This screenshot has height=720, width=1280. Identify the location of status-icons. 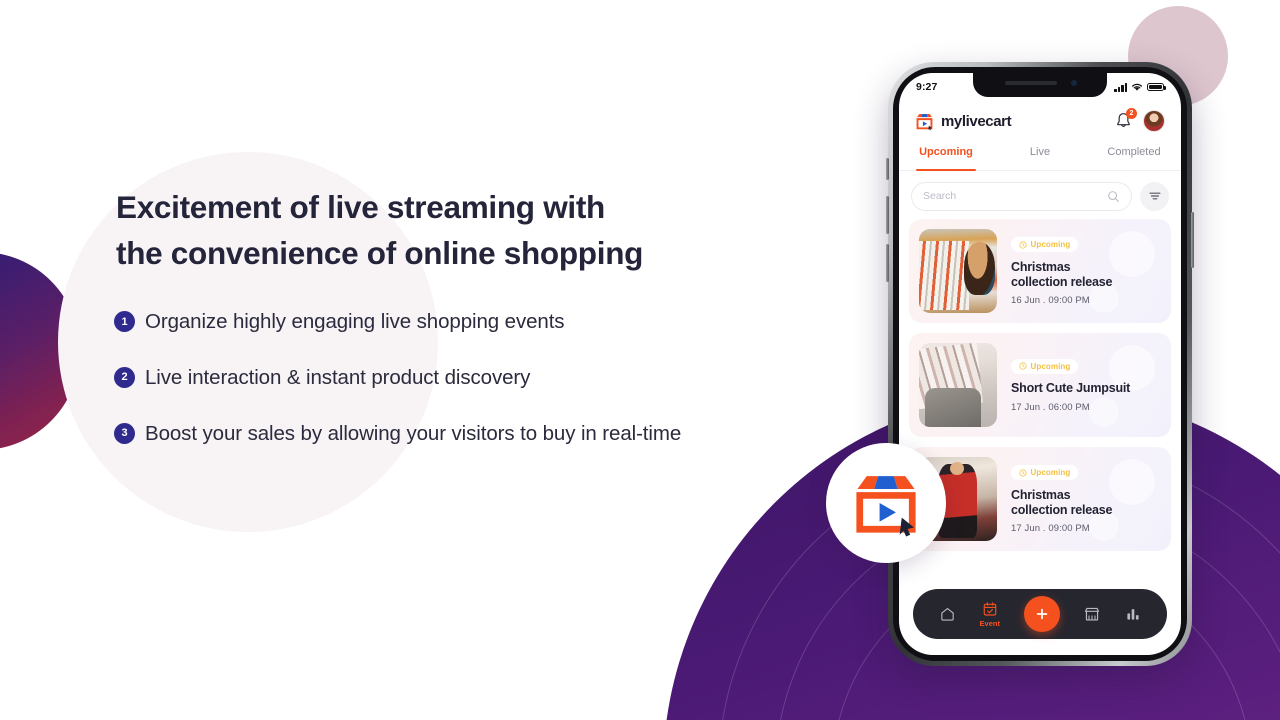
(1140, 87).